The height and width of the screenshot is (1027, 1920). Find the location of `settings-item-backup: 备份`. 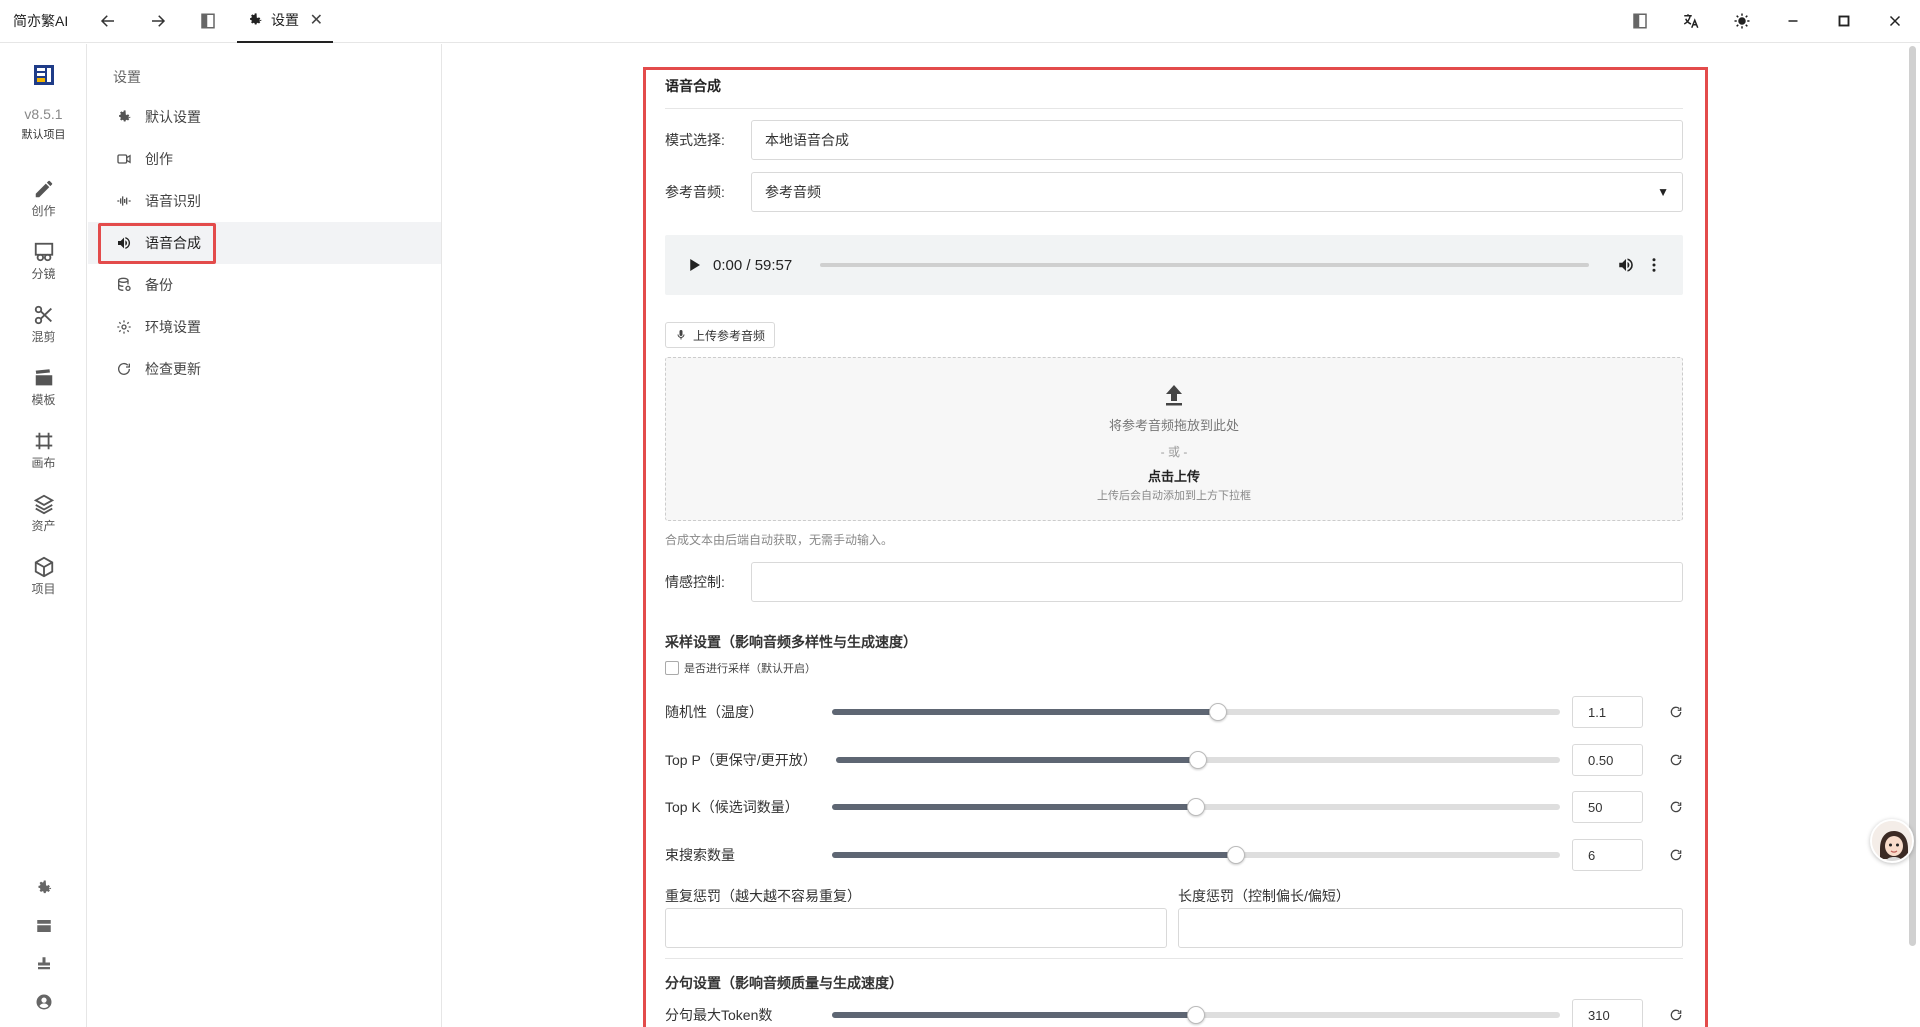

settings-item-backup: 备份 is located at coordinates (264, 285).